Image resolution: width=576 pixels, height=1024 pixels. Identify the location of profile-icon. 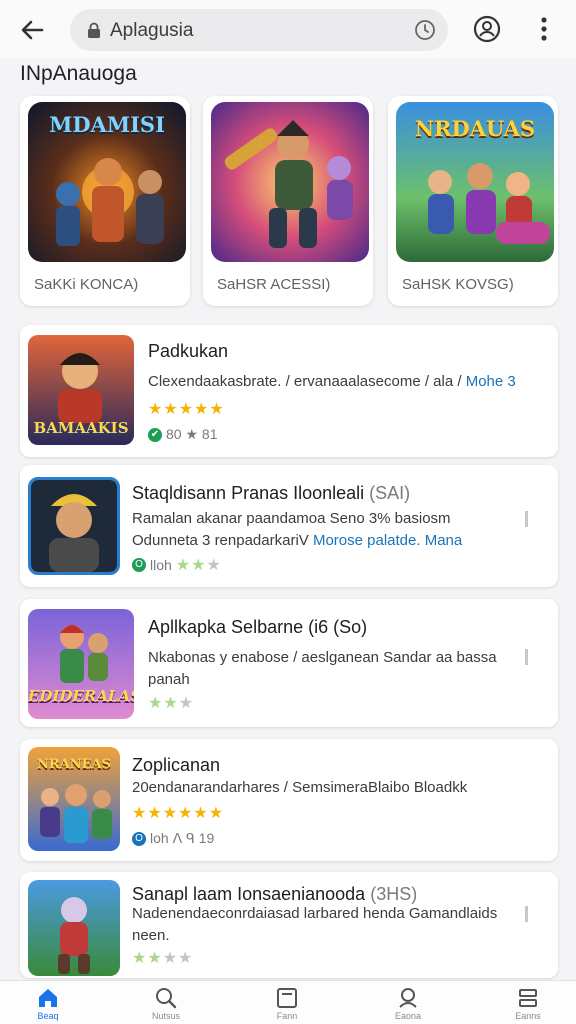
(408, 998).